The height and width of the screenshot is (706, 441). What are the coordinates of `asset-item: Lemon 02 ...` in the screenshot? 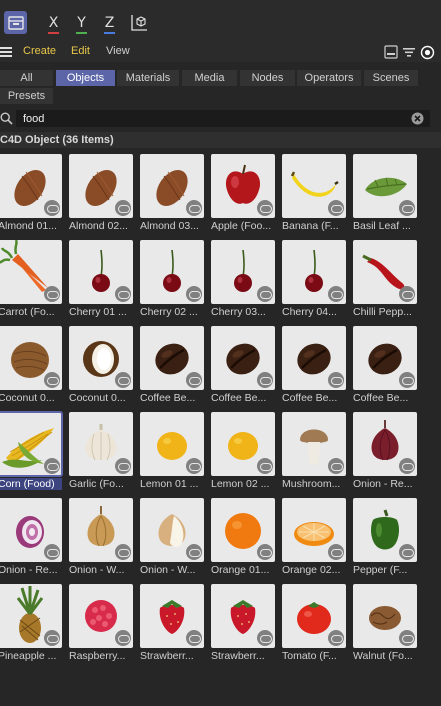 It's located at (243, 452).